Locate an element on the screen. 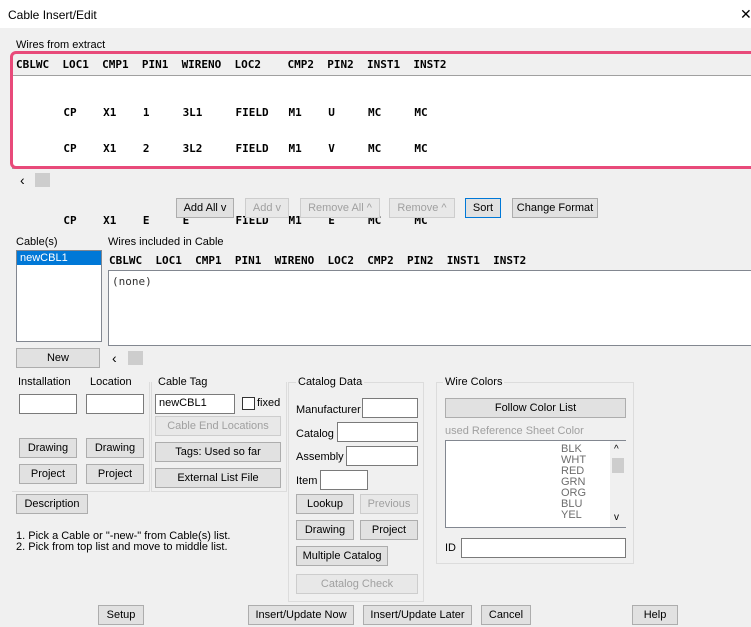  location-input is located at coordinates (115, 404).